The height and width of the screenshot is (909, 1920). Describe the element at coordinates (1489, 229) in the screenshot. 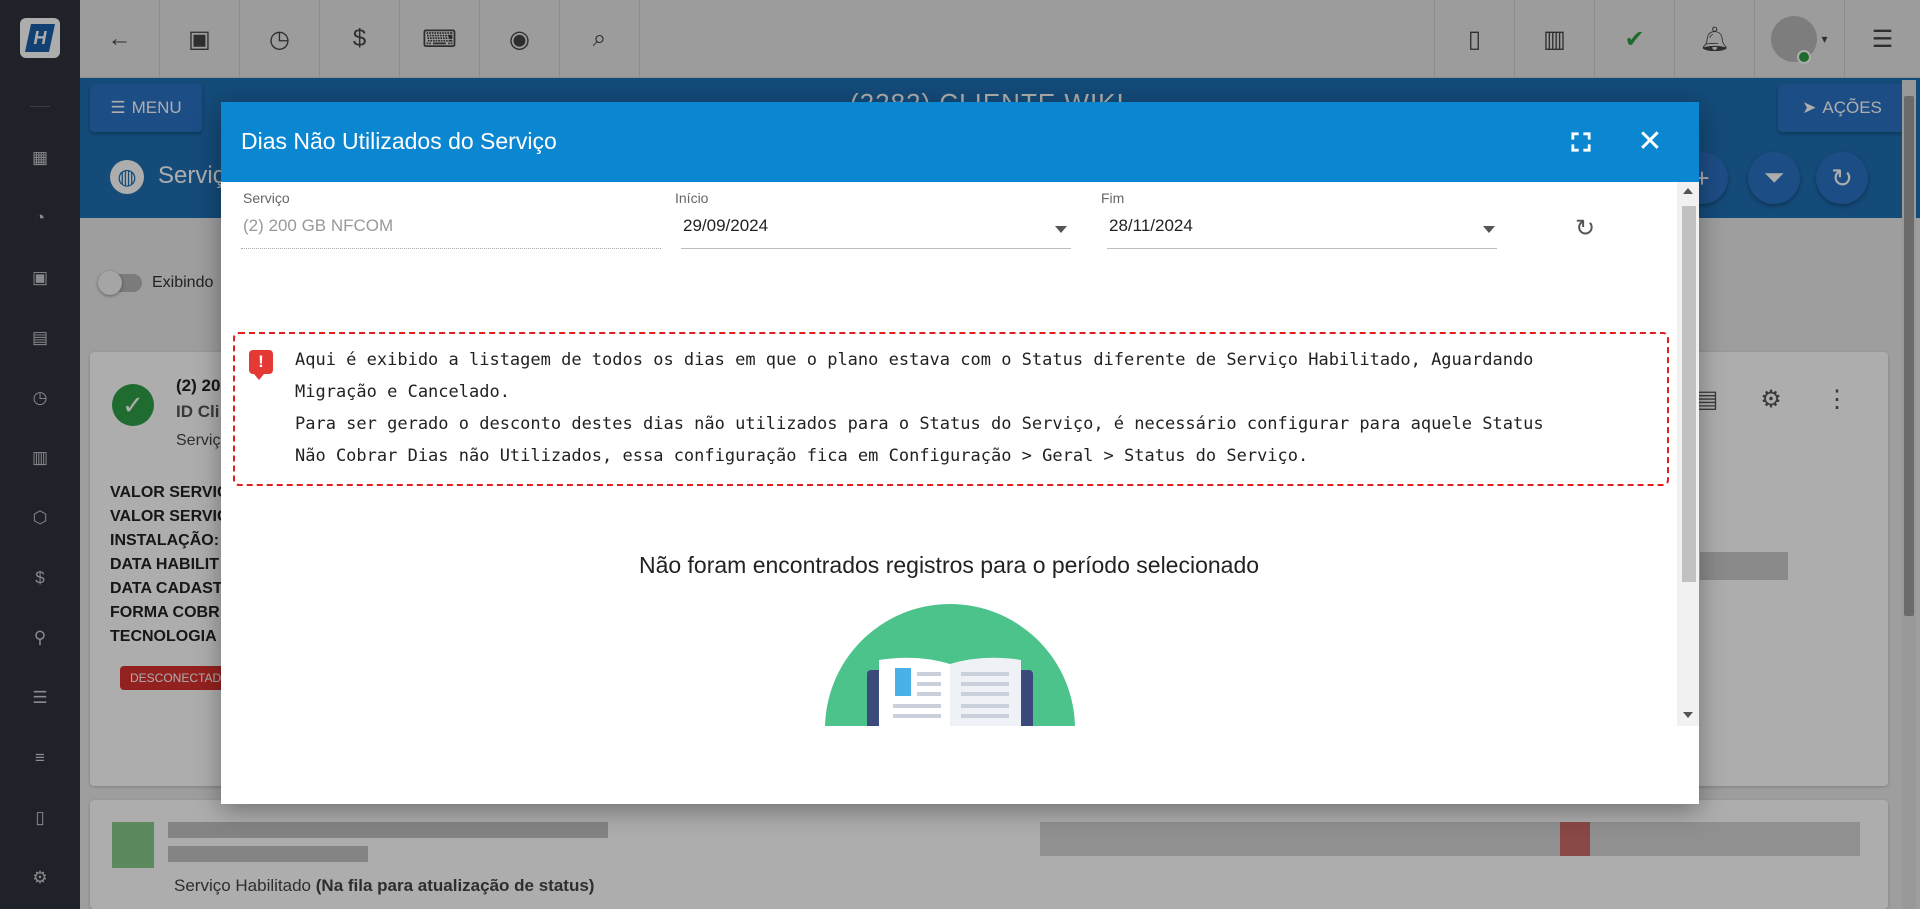

I see `end-date-dropdown-icon` at that location.